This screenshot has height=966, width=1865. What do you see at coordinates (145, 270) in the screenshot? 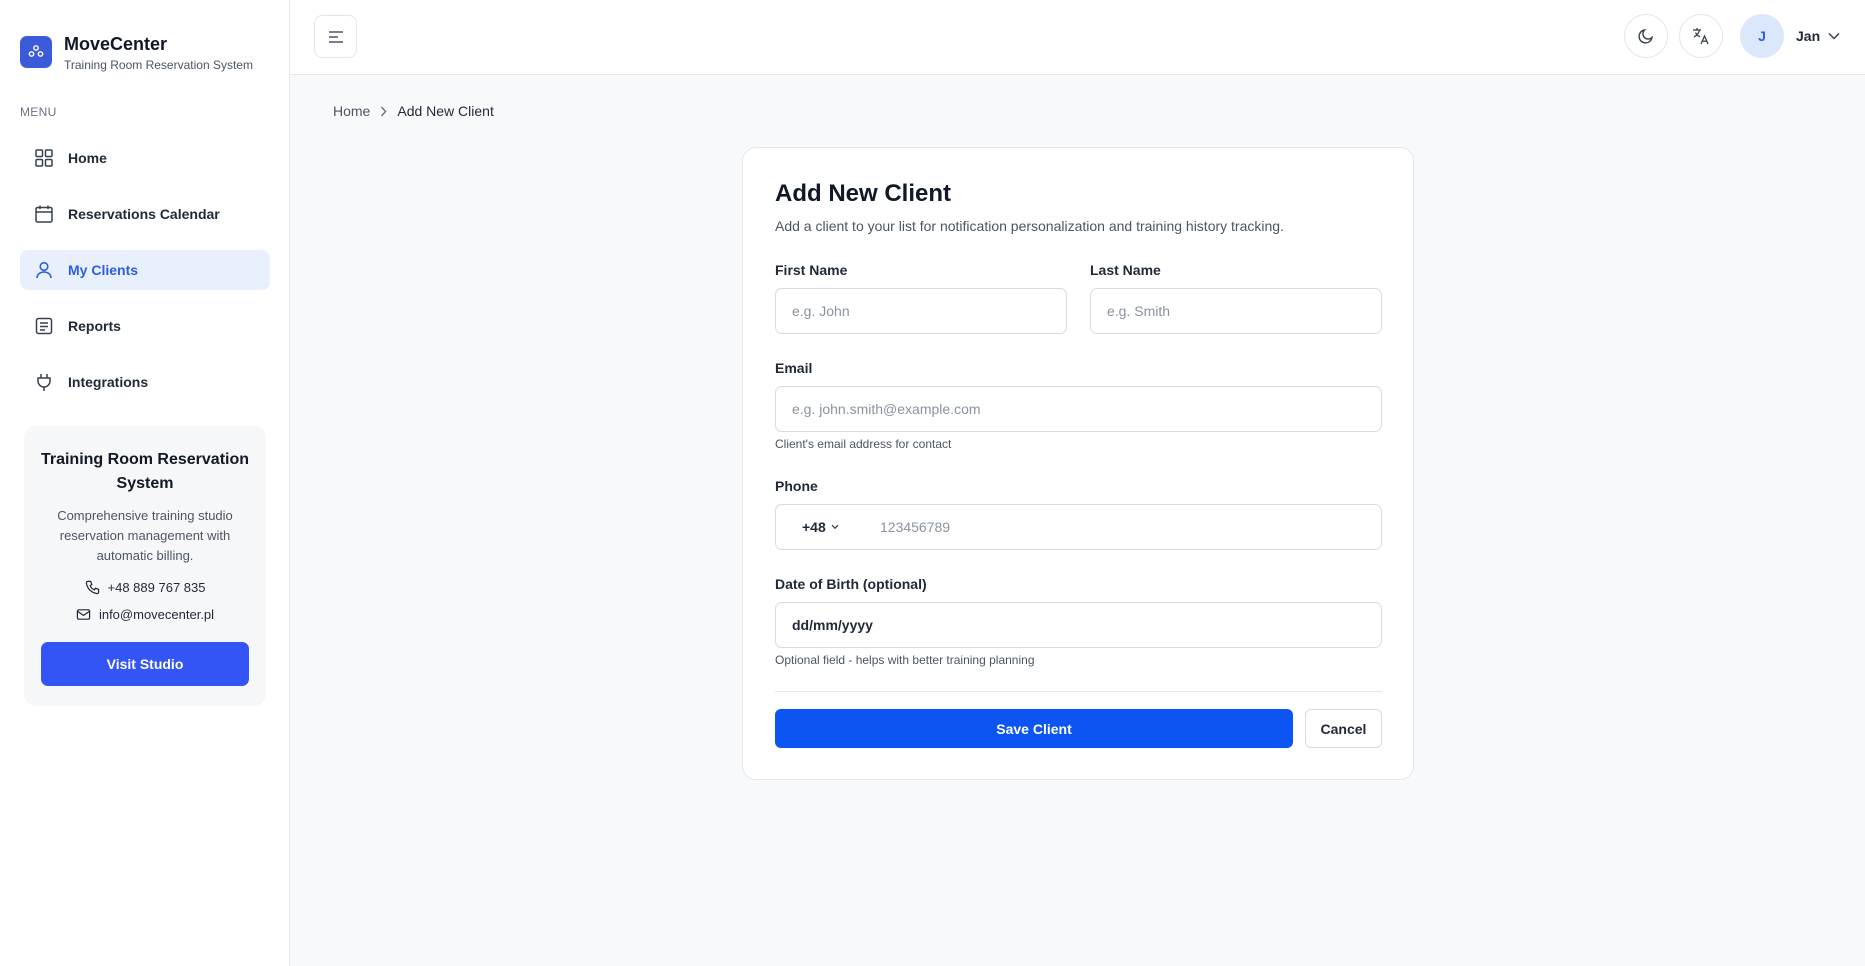
I see `sidebar-item-my-clients: My Clients` at bounding box center [145, 270].